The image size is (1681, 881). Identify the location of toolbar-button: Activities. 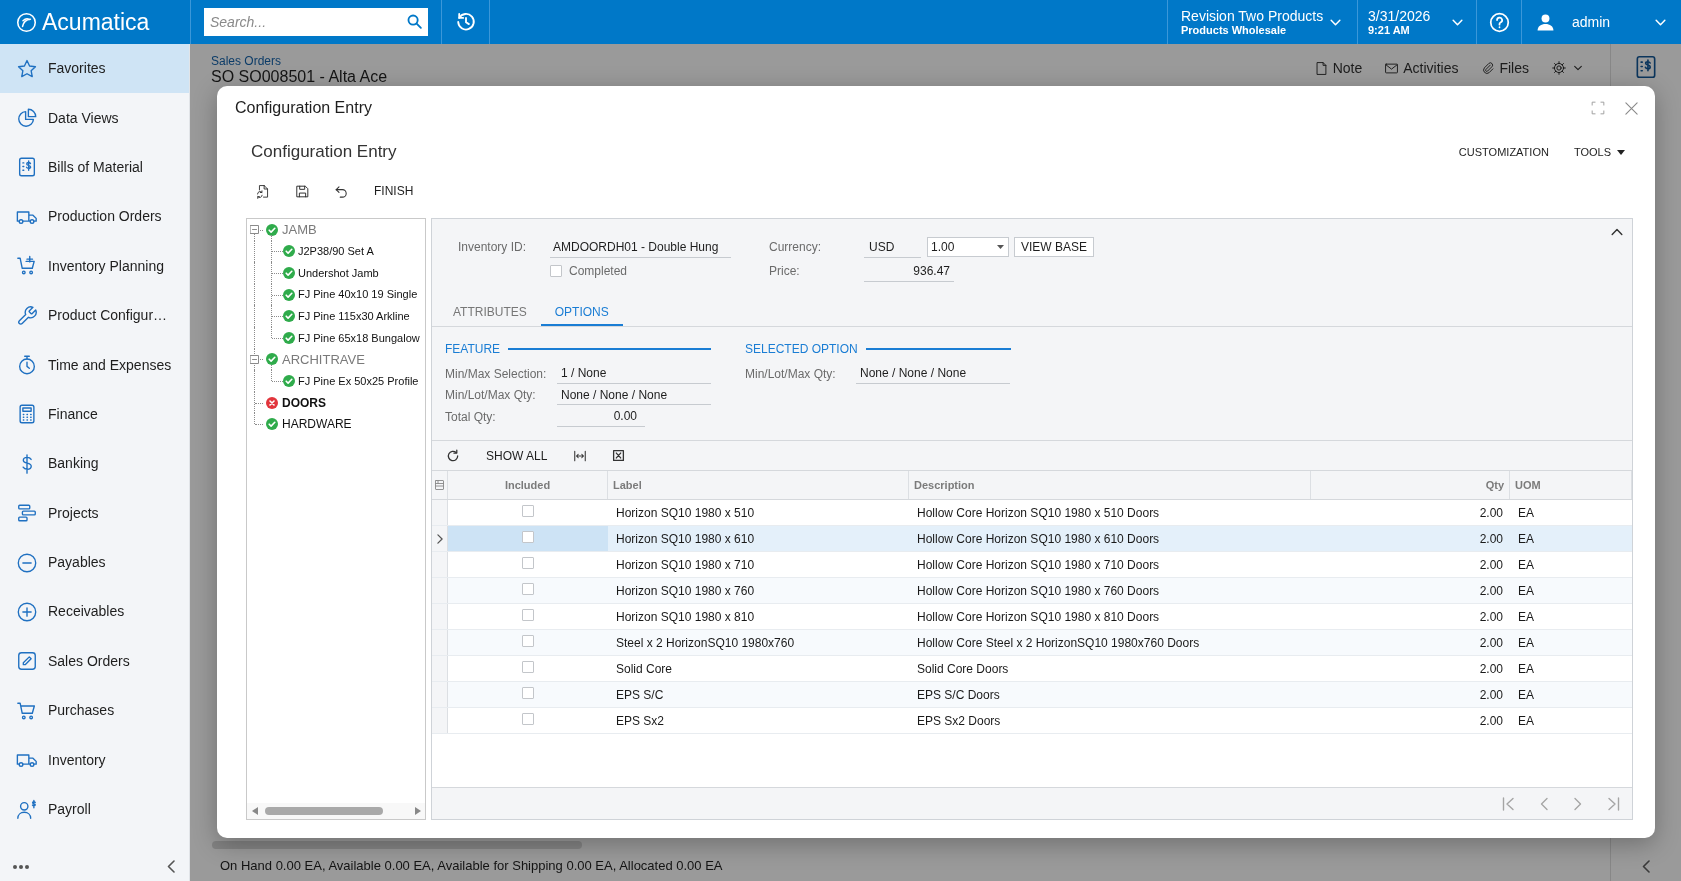
(1421, 68).